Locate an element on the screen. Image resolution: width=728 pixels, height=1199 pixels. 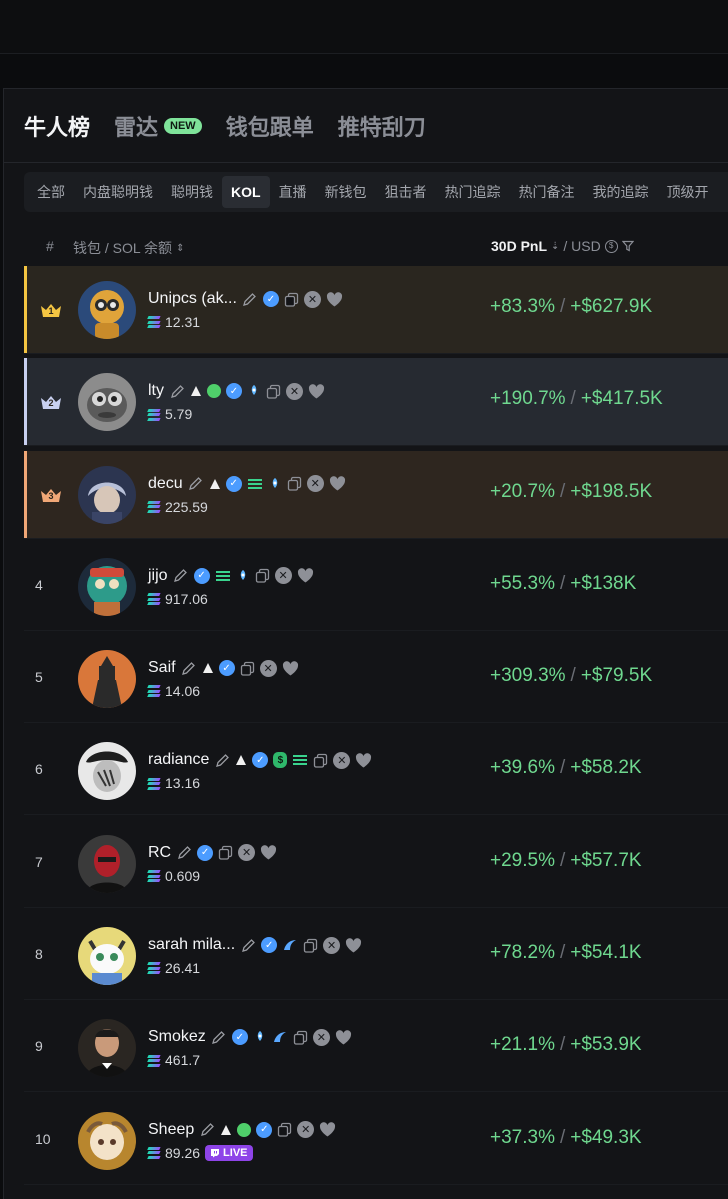
silver-crown-icon: 2 is located at coordinates (51, 402).